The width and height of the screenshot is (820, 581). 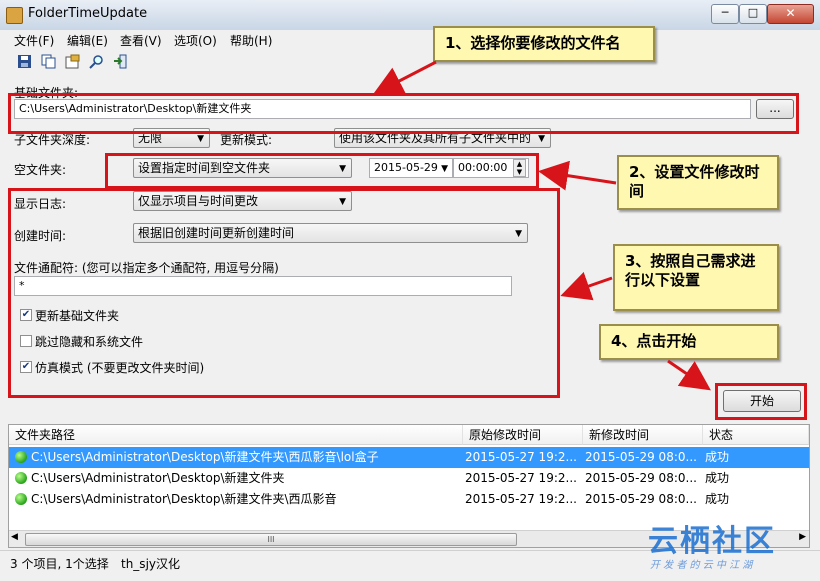 I want to click on watermark: 云栖社区 开 发 者 的 云 中 江 湖, so click(x=726, y=545).